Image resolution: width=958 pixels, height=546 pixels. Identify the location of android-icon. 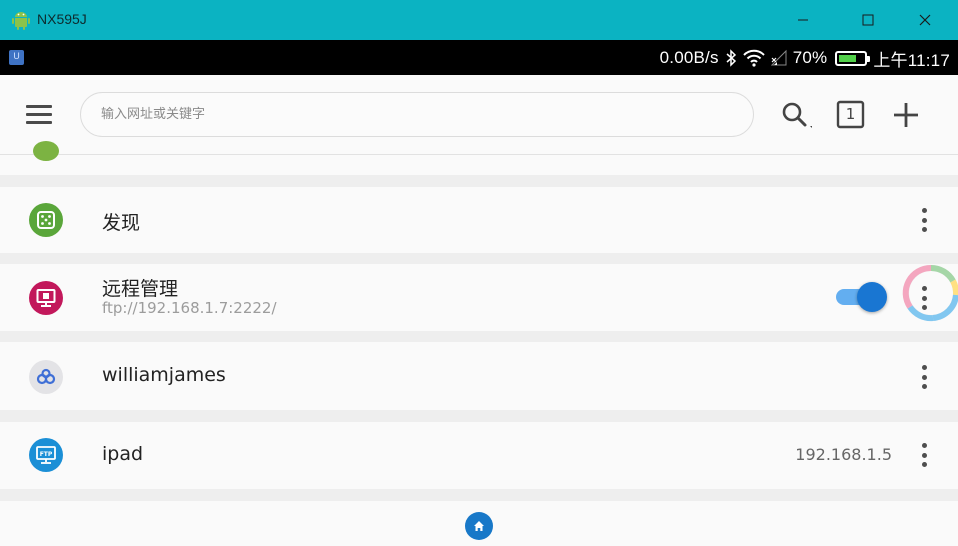
(21, 21).